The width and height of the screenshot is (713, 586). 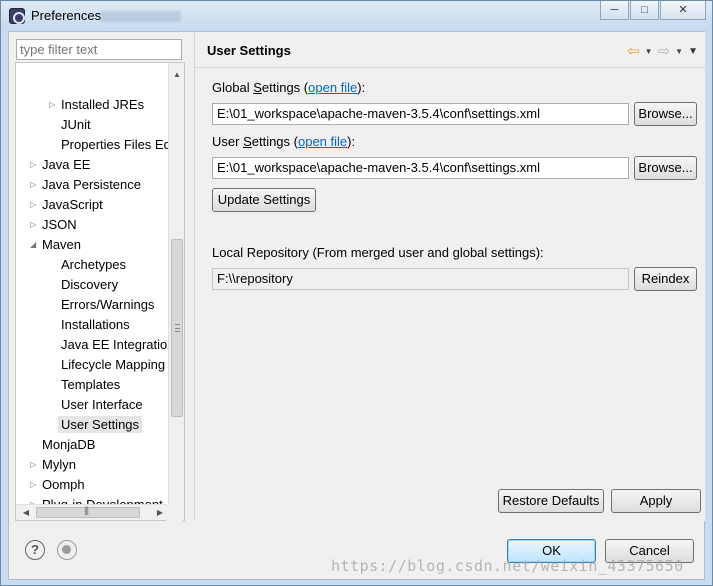 I want to click on h-scroll-thumb: |||, so click(x=88, y=511).